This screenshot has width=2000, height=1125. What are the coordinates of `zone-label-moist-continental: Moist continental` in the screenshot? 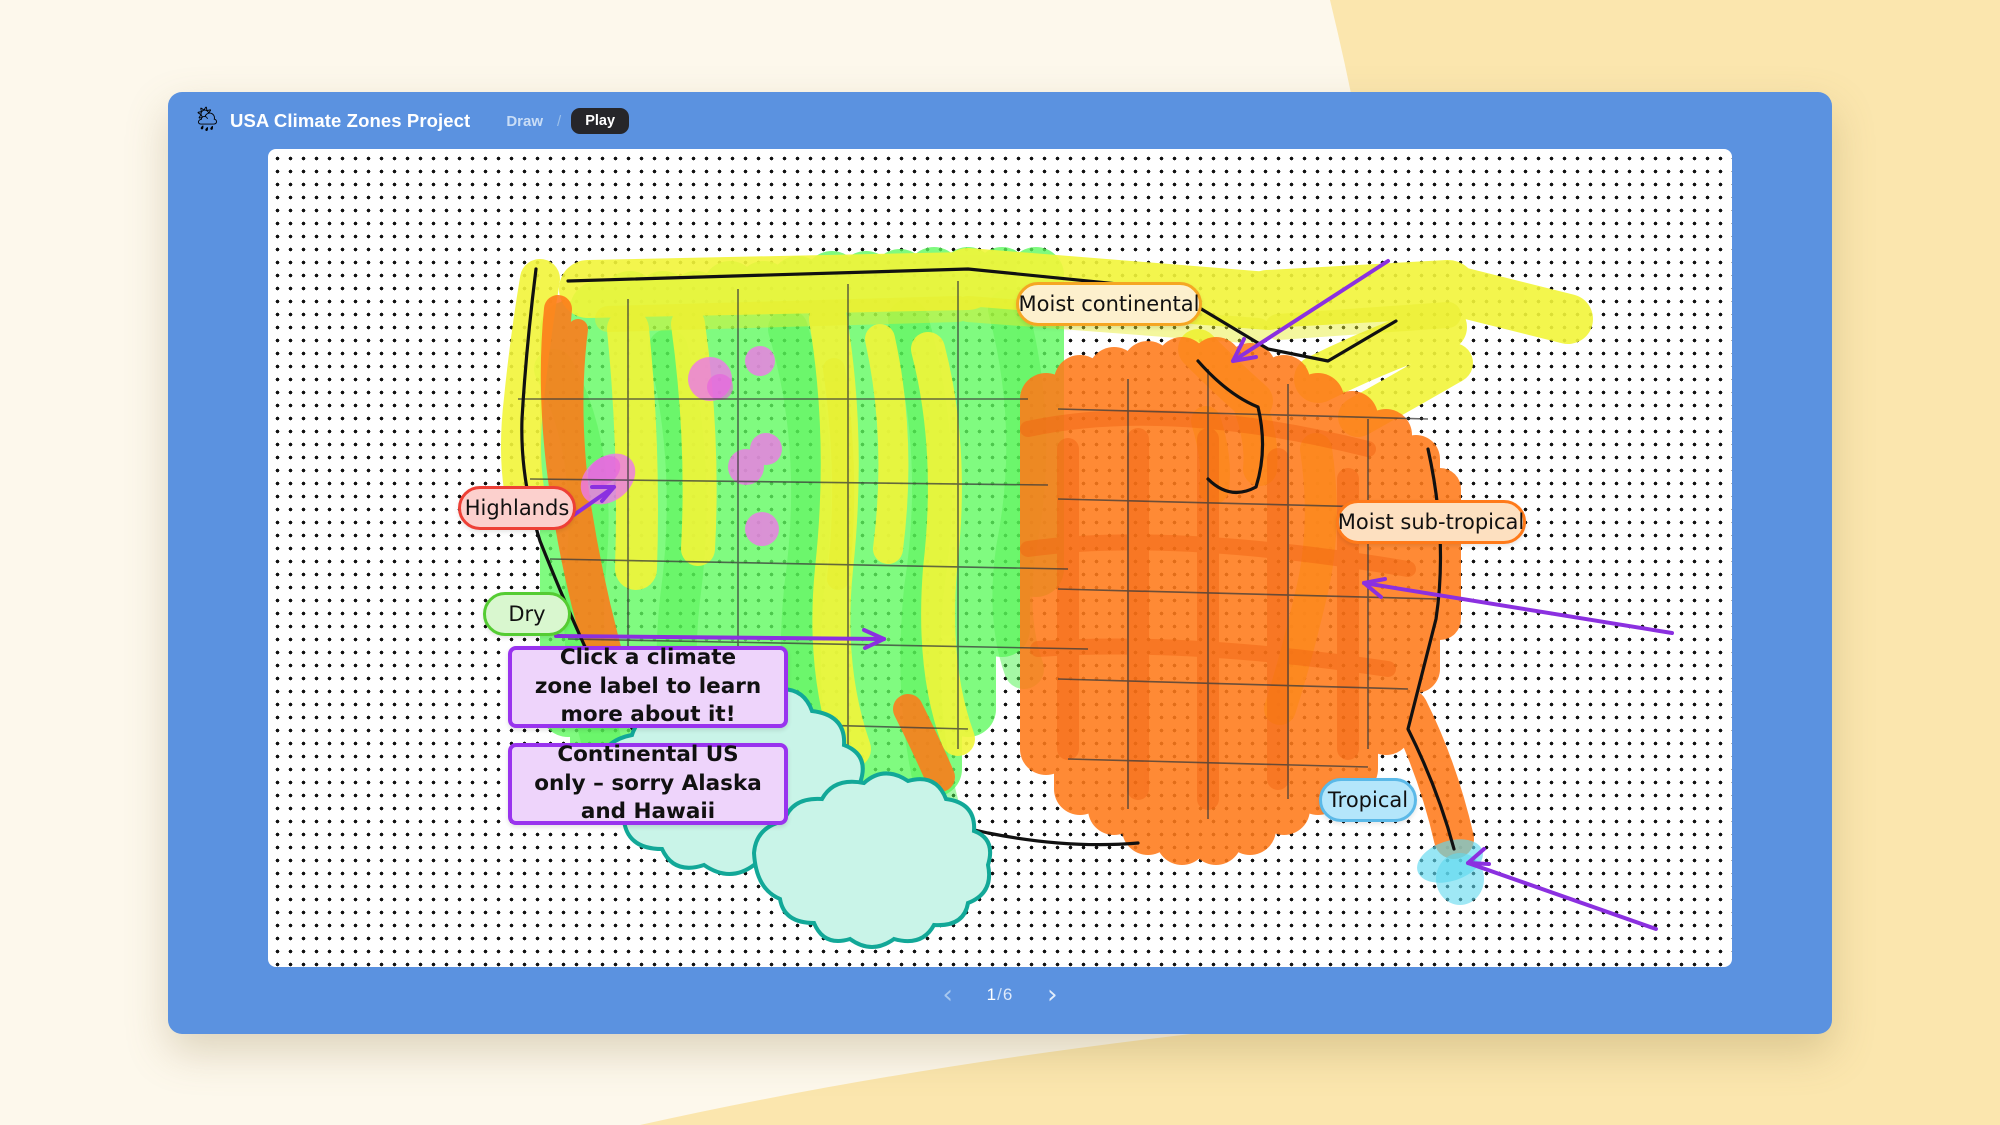 It's located at (1109, 304).